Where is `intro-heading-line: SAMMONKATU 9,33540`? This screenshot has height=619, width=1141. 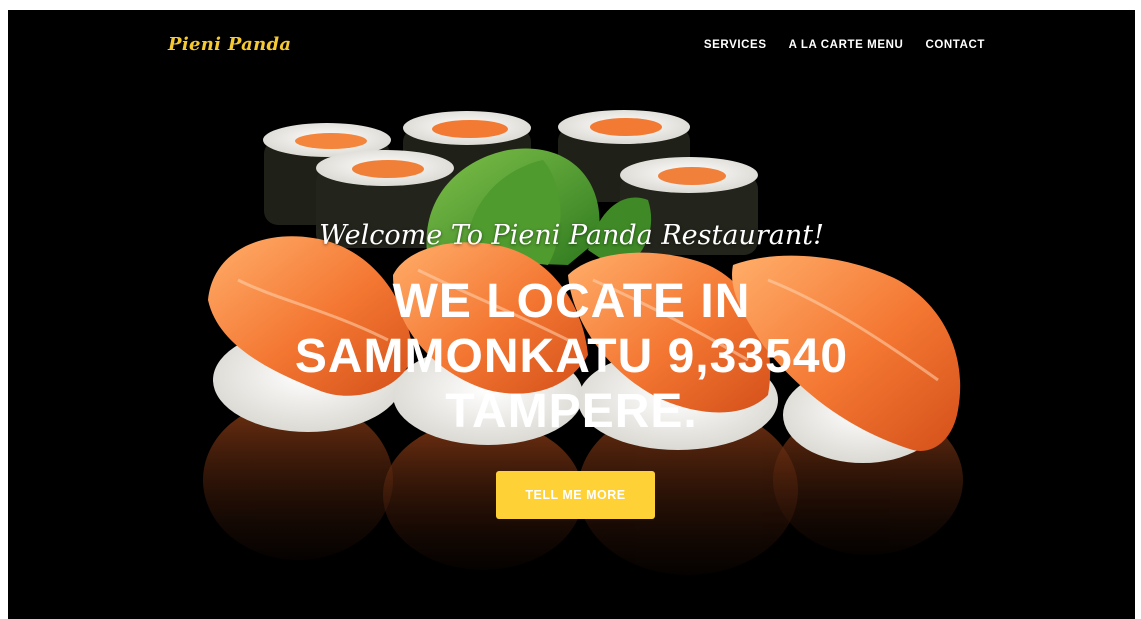
intro-heading-line: SAMMONKATU 9,33540 is located at coordinates (571, 356).